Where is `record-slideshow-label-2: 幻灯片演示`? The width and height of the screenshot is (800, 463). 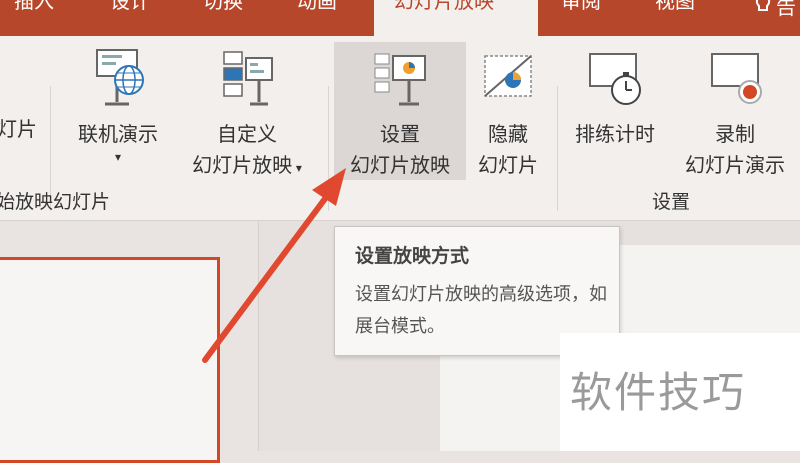
record-slideshow-label-2: 幻灯片演示 is located at coordinates (735, 165).